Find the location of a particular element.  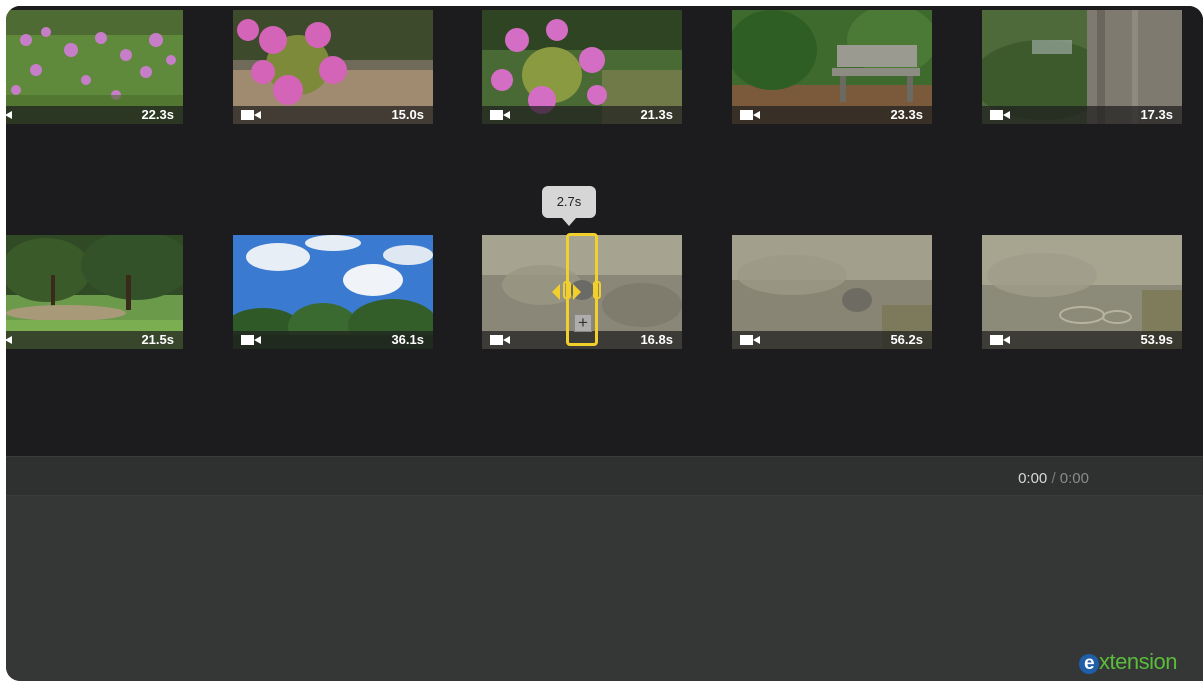

logo-mark: e is located at coordinates (1089, 664).